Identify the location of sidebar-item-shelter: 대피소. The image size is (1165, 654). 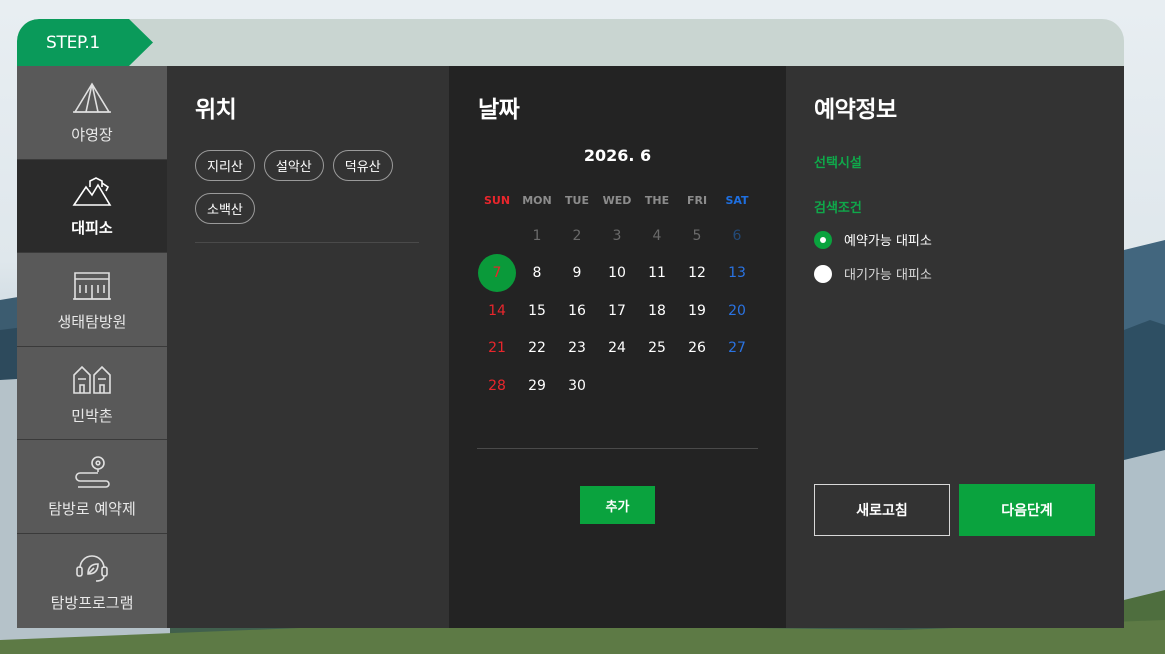
(92, 206).